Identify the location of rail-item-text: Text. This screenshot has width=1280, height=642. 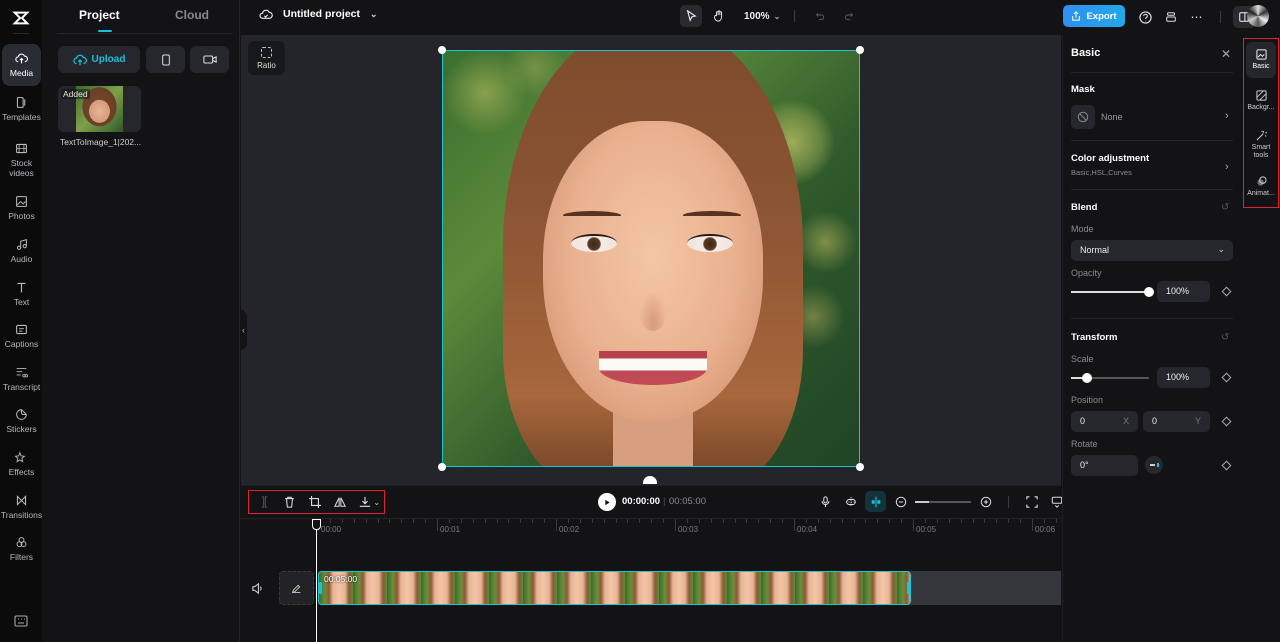
(21, 294).